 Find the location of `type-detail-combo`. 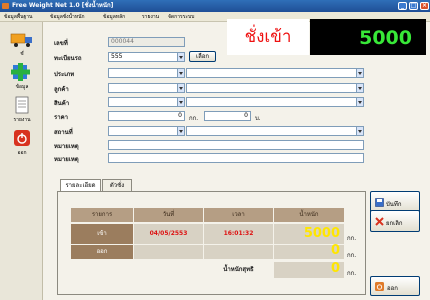

type-detail-combo is located at coordinates (275, 73).